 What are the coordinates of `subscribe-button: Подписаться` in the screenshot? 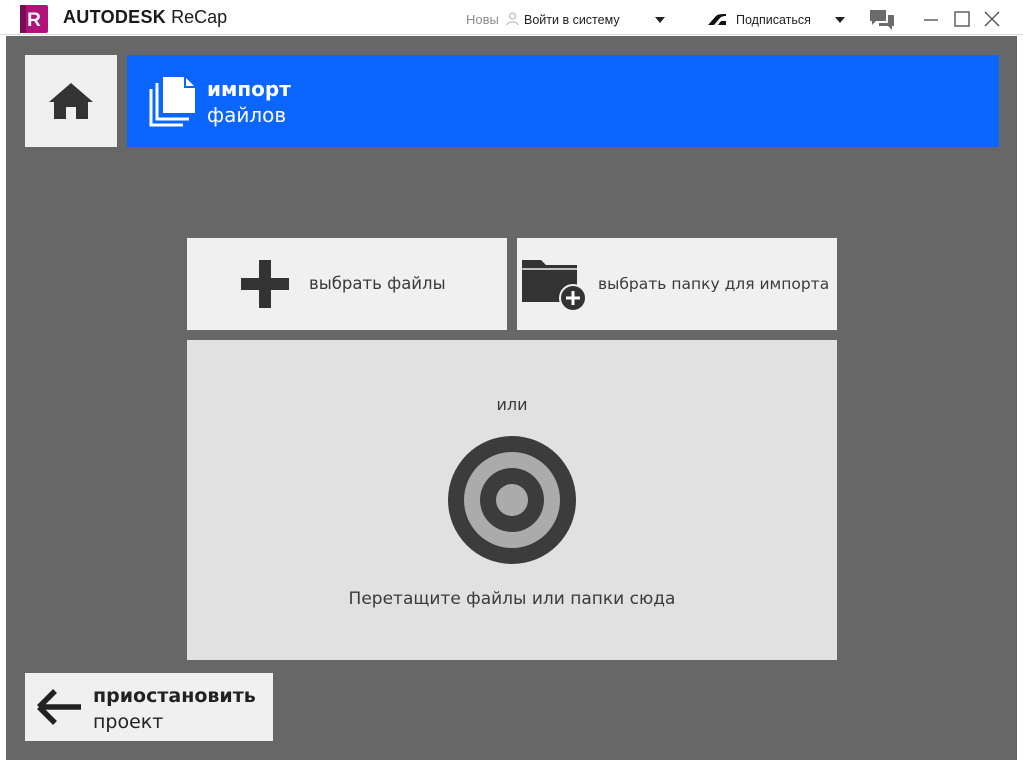 It's located at (773, 20).